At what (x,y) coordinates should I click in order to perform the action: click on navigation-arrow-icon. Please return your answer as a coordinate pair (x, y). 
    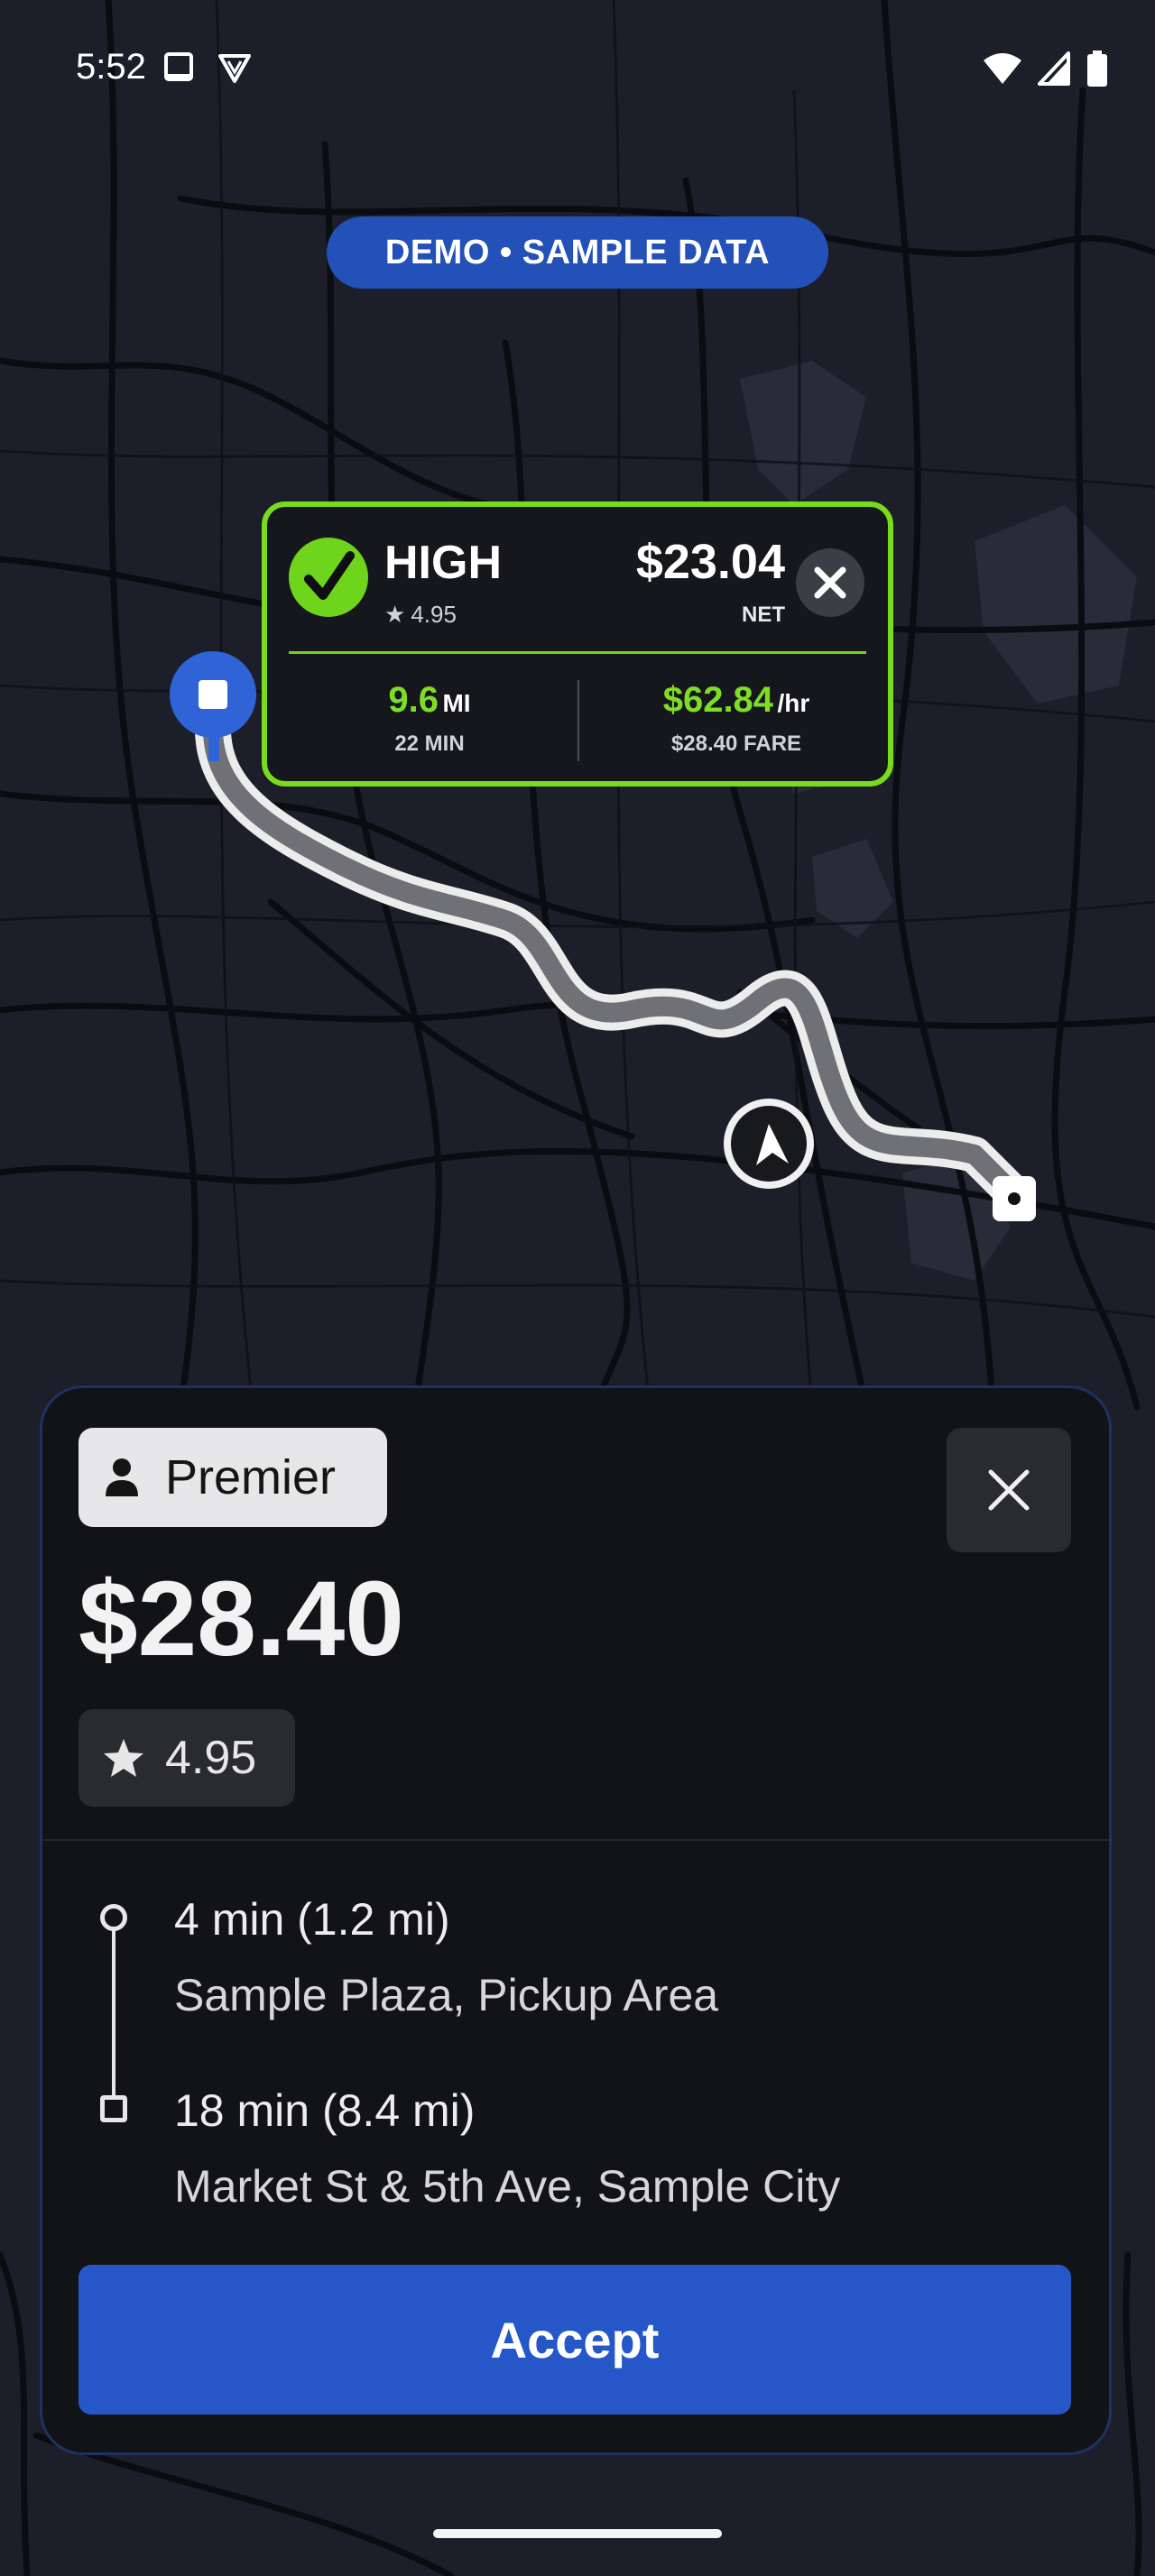
    Looking at the image, I should click on (769, 1144).